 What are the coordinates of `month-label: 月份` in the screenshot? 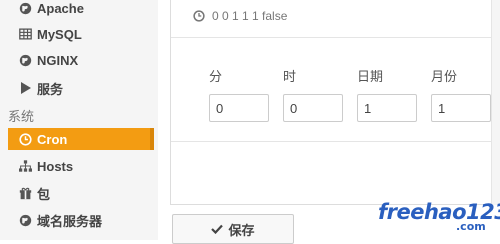 It's located at (444, 76).